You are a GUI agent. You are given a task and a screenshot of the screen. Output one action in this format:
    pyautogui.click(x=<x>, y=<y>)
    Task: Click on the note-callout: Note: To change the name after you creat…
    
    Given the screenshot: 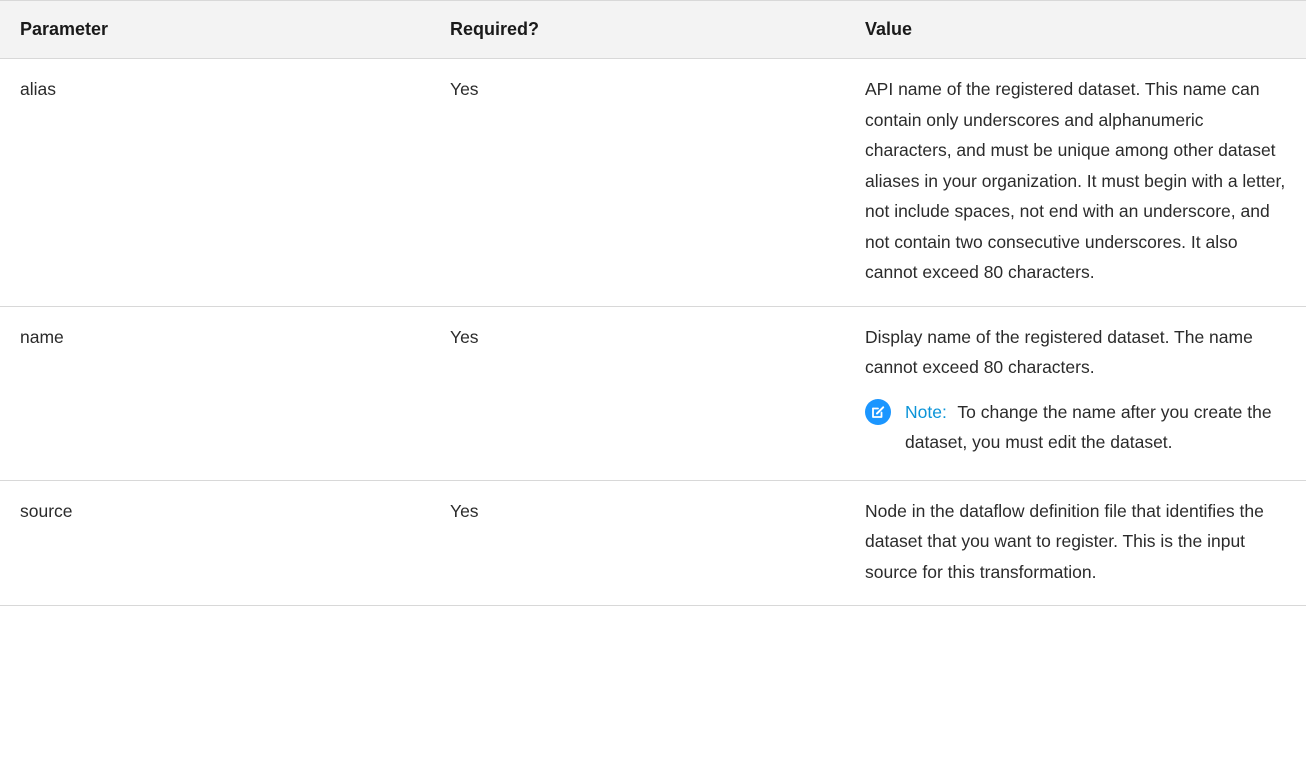 What is the action you would take?
    pyautogui.click(x=1076, y=427)
    